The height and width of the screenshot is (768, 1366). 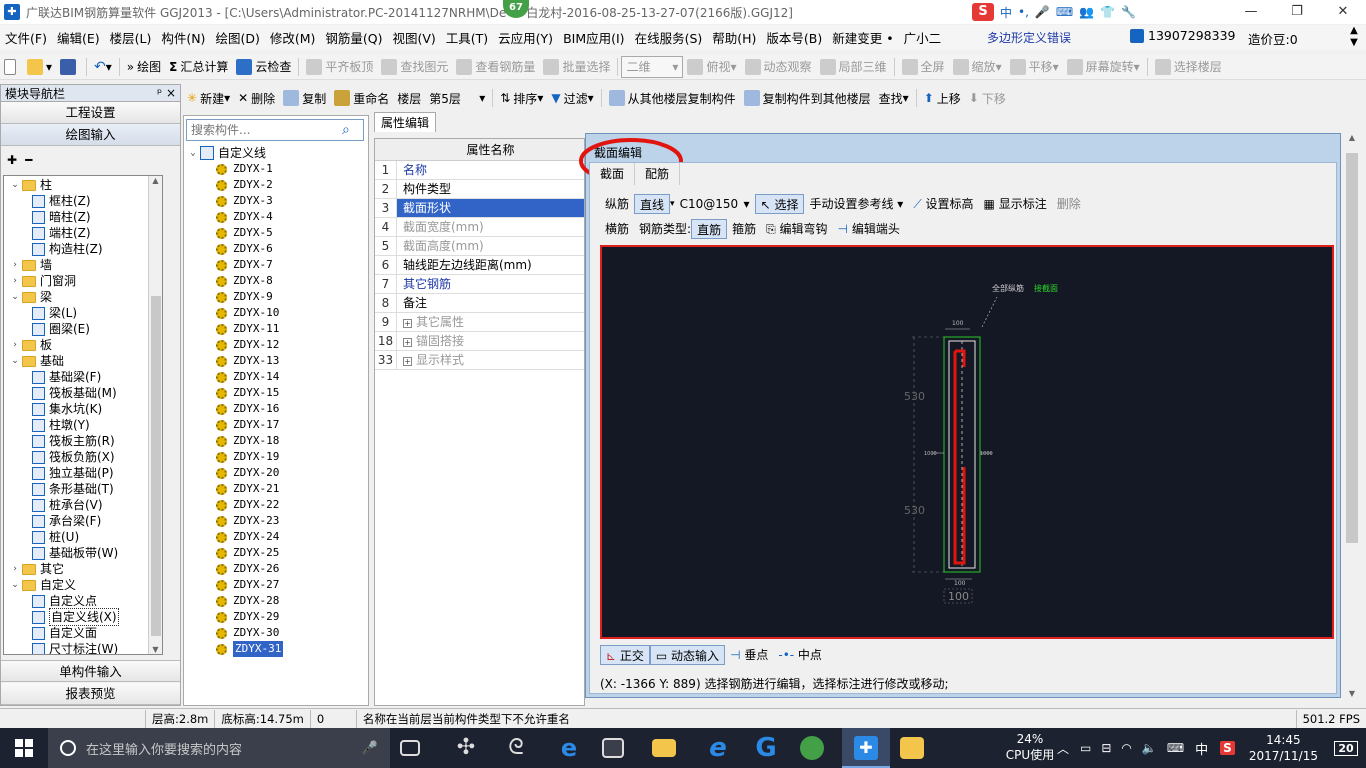 I want to click on view-rebar-button: 查看钢筋量, so click(x=495, y=67).